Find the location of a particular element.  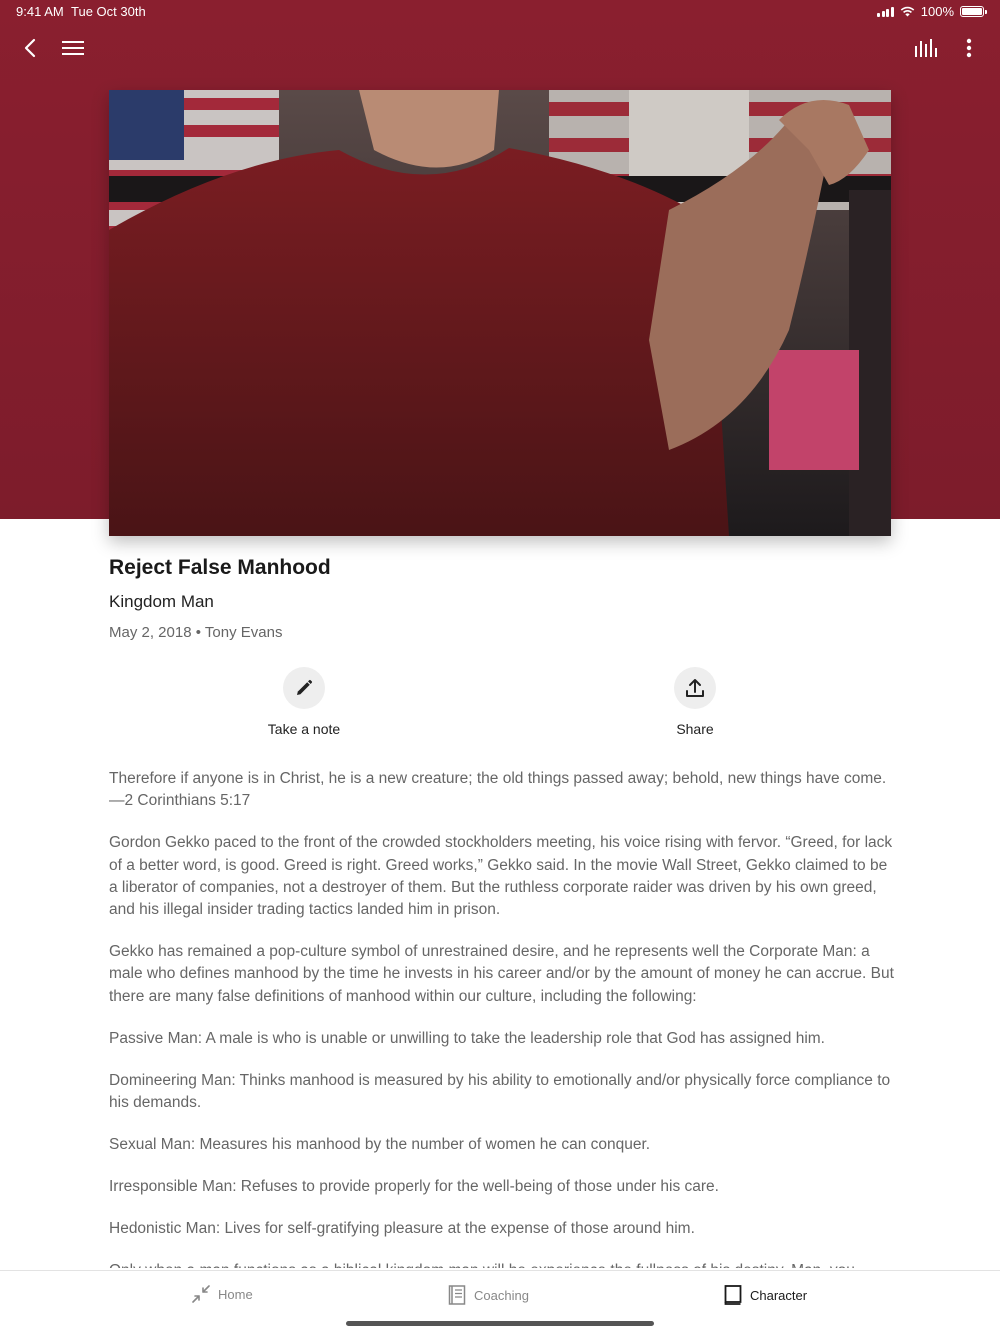

hamburger-icon is located at coordinates (73, 48).